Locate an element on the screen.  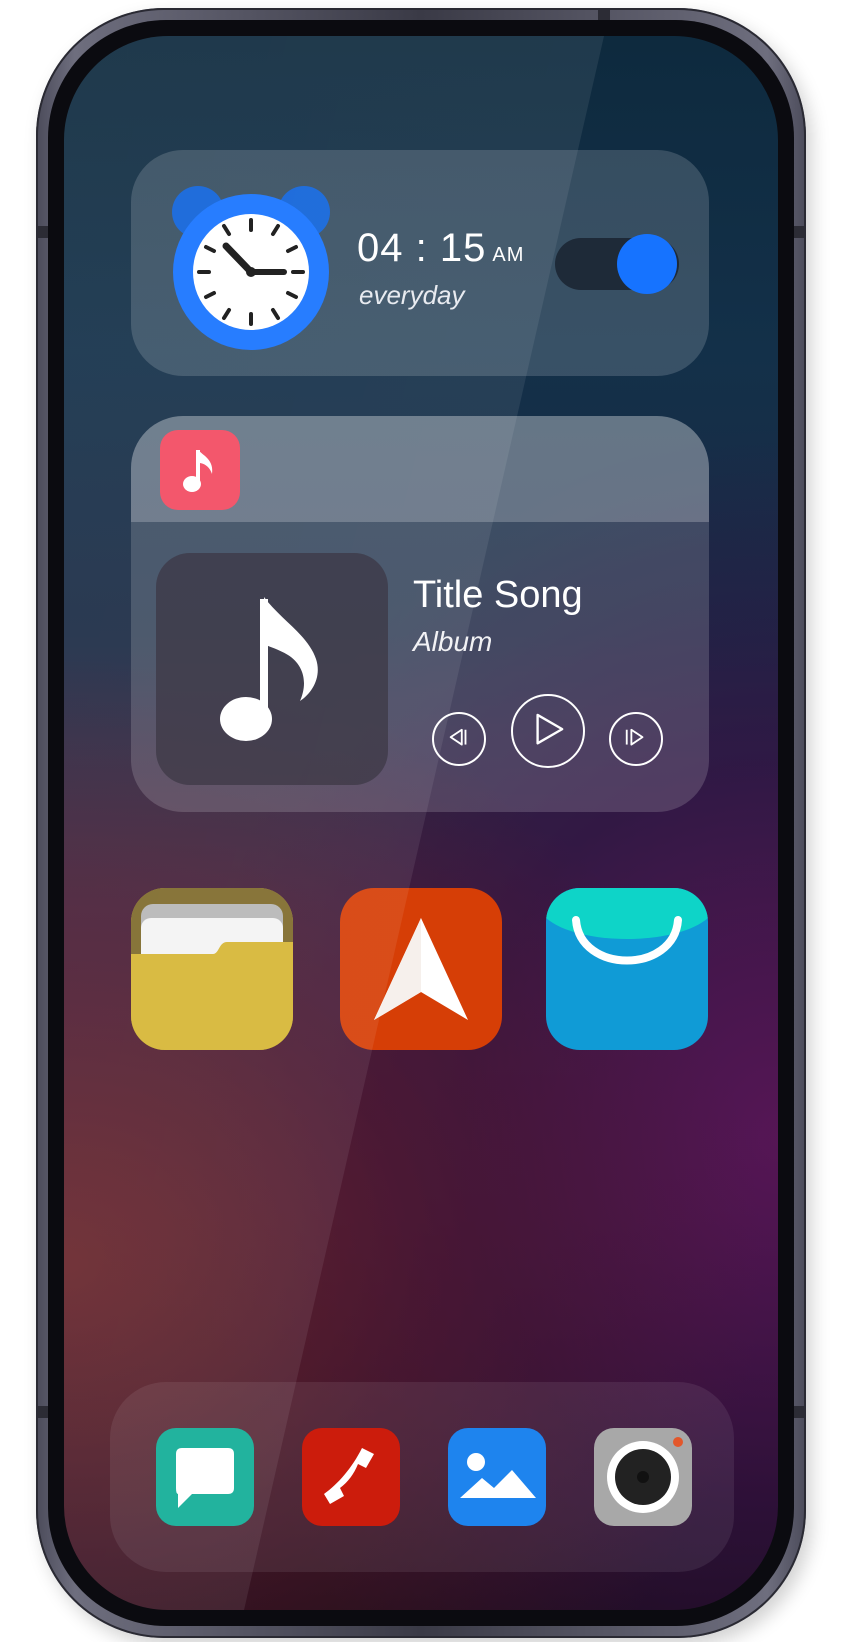
gallery-app-icon is located at coordinates (497, 1477).